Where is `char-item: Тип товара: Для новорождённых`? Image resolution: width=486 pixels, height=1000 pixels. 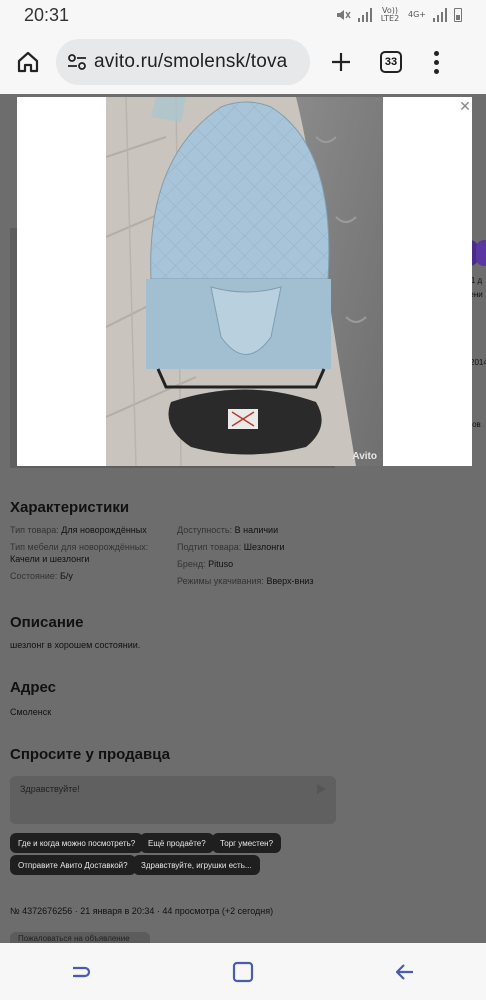
char-item: Тип товара: Для новорождённых is located at coordinates (78, 530).